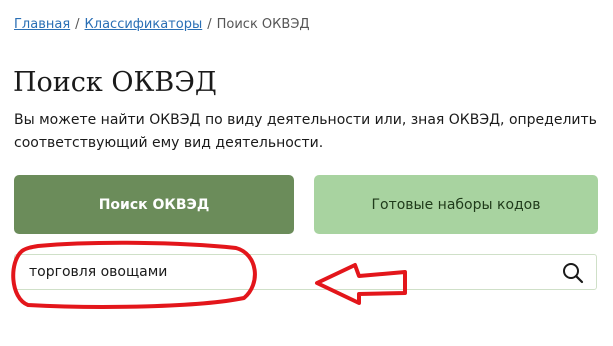 This screenshot has width=613, height=346. What do you see at coordinates (289, 272) in the screenshot?
I see `search-input` at bounding box center [289, 272].